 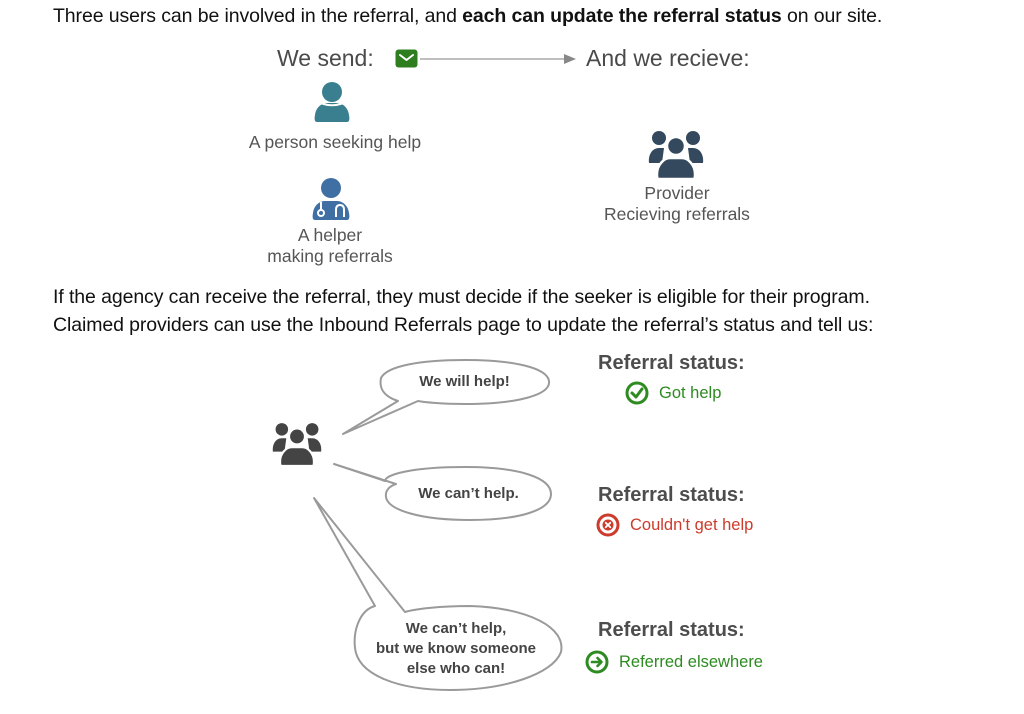 What do you see at coordinates (691, 661) in the screenshot?
I see `status-label: Referred elsewhere` at bounding box center [691, 661].